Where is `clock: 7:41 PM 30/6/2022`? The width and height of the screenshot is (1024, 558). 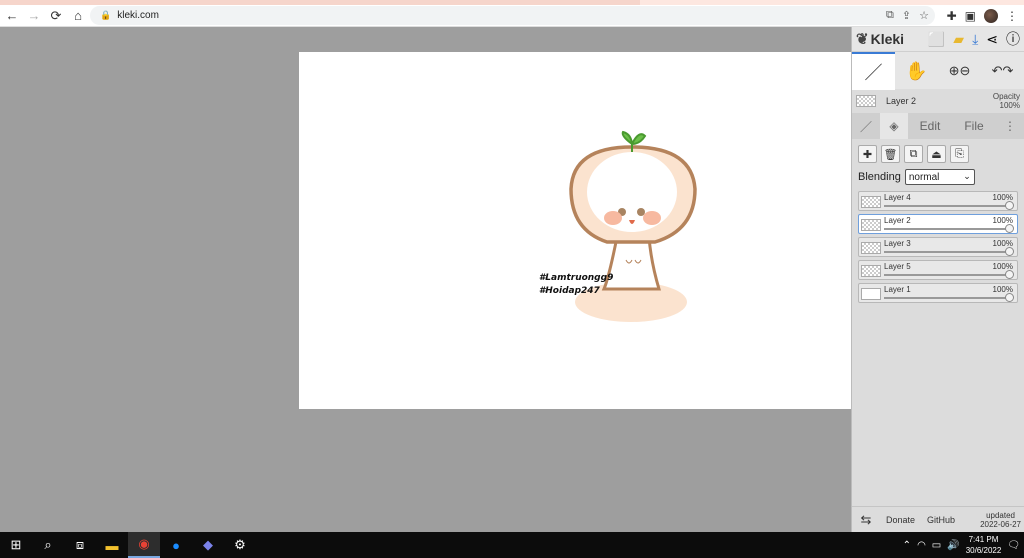
clock: 7:41 PM 30/6/2022 is located at coordinates (984, 545).